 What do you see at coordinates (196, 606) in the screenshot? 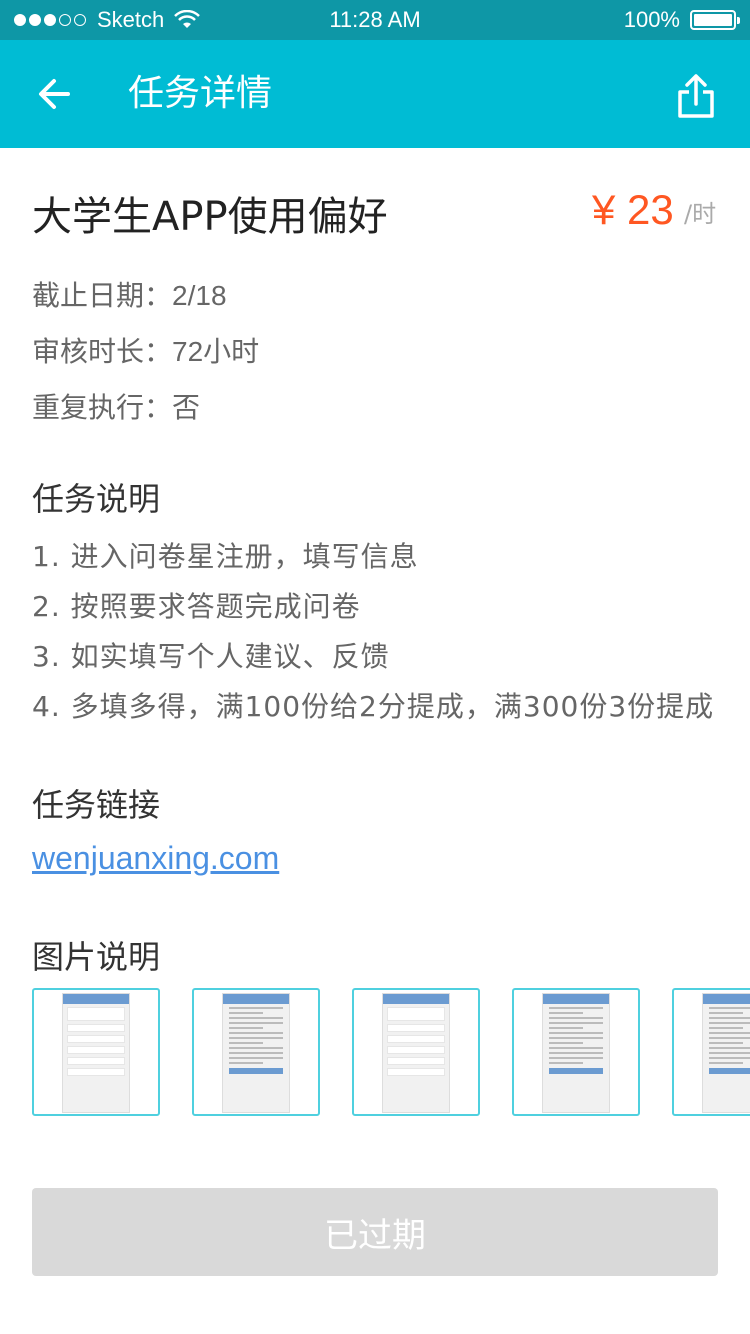
I see `description-item: 2. 按照要求答题完成问卷` at bounding box center [196, 606].